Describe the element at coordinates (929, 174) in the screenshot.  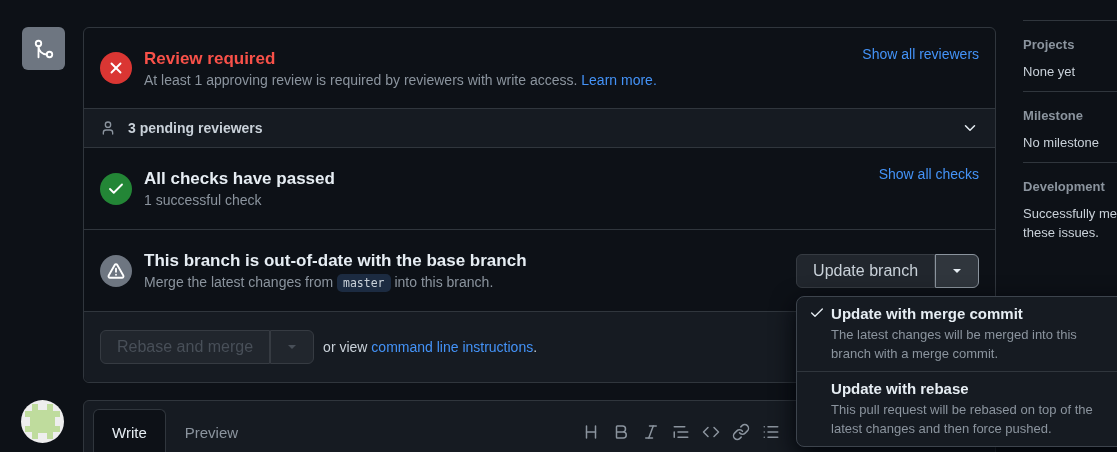
I see `show-checks-link: Show all checks` at that location.